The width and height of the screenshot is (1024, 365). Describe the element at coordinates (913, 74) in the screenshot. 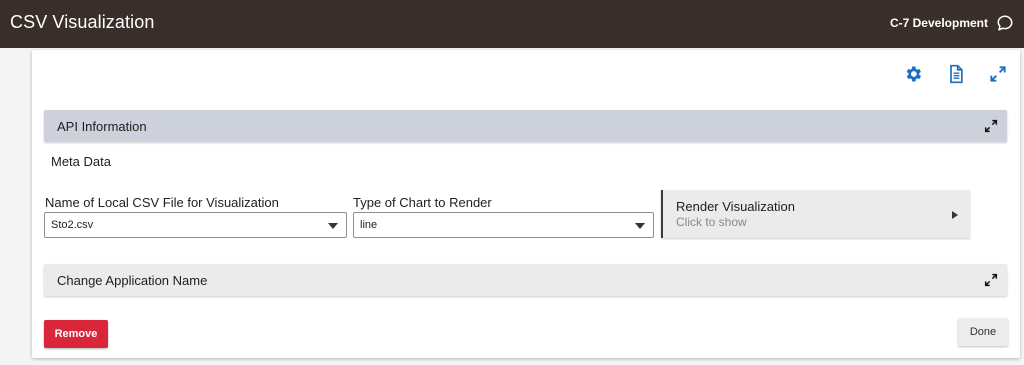

I see `gear-icon` at that location.